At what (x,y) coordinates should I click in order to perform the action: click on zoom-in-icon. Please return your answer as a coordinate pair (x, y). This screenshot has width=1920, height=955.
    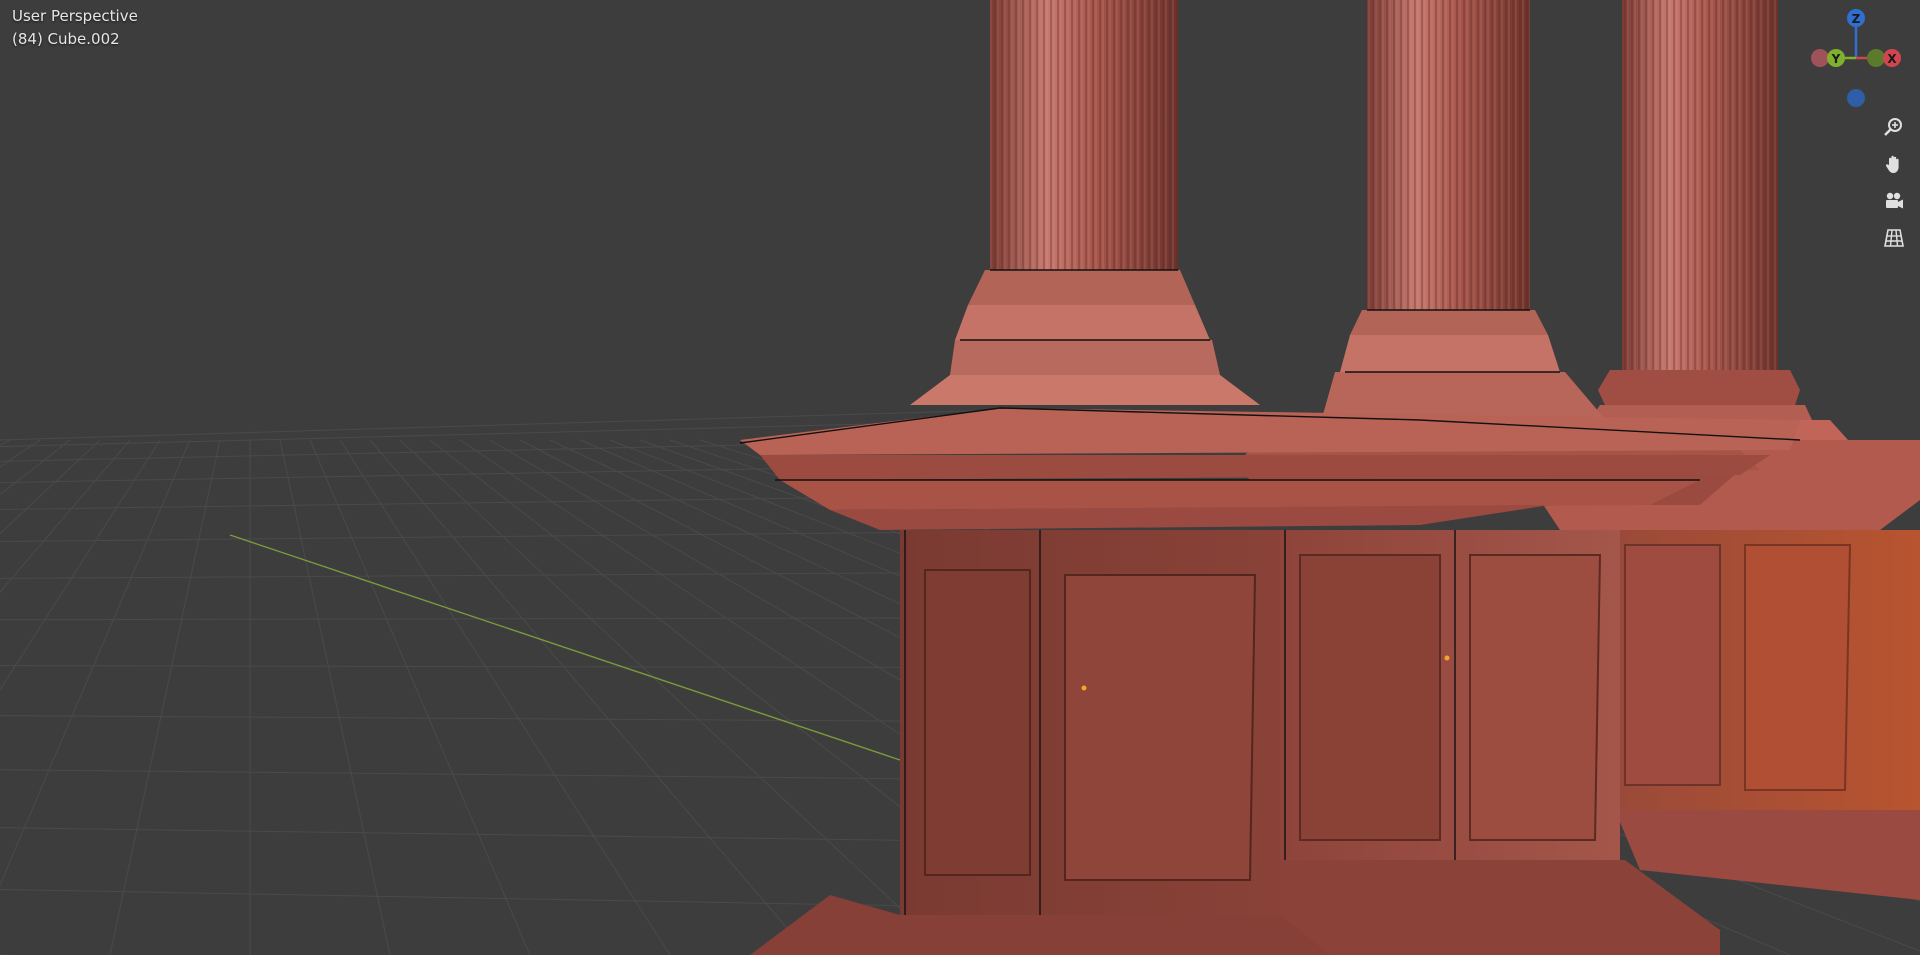
    Looking at the image, I should click on (1893, 127).